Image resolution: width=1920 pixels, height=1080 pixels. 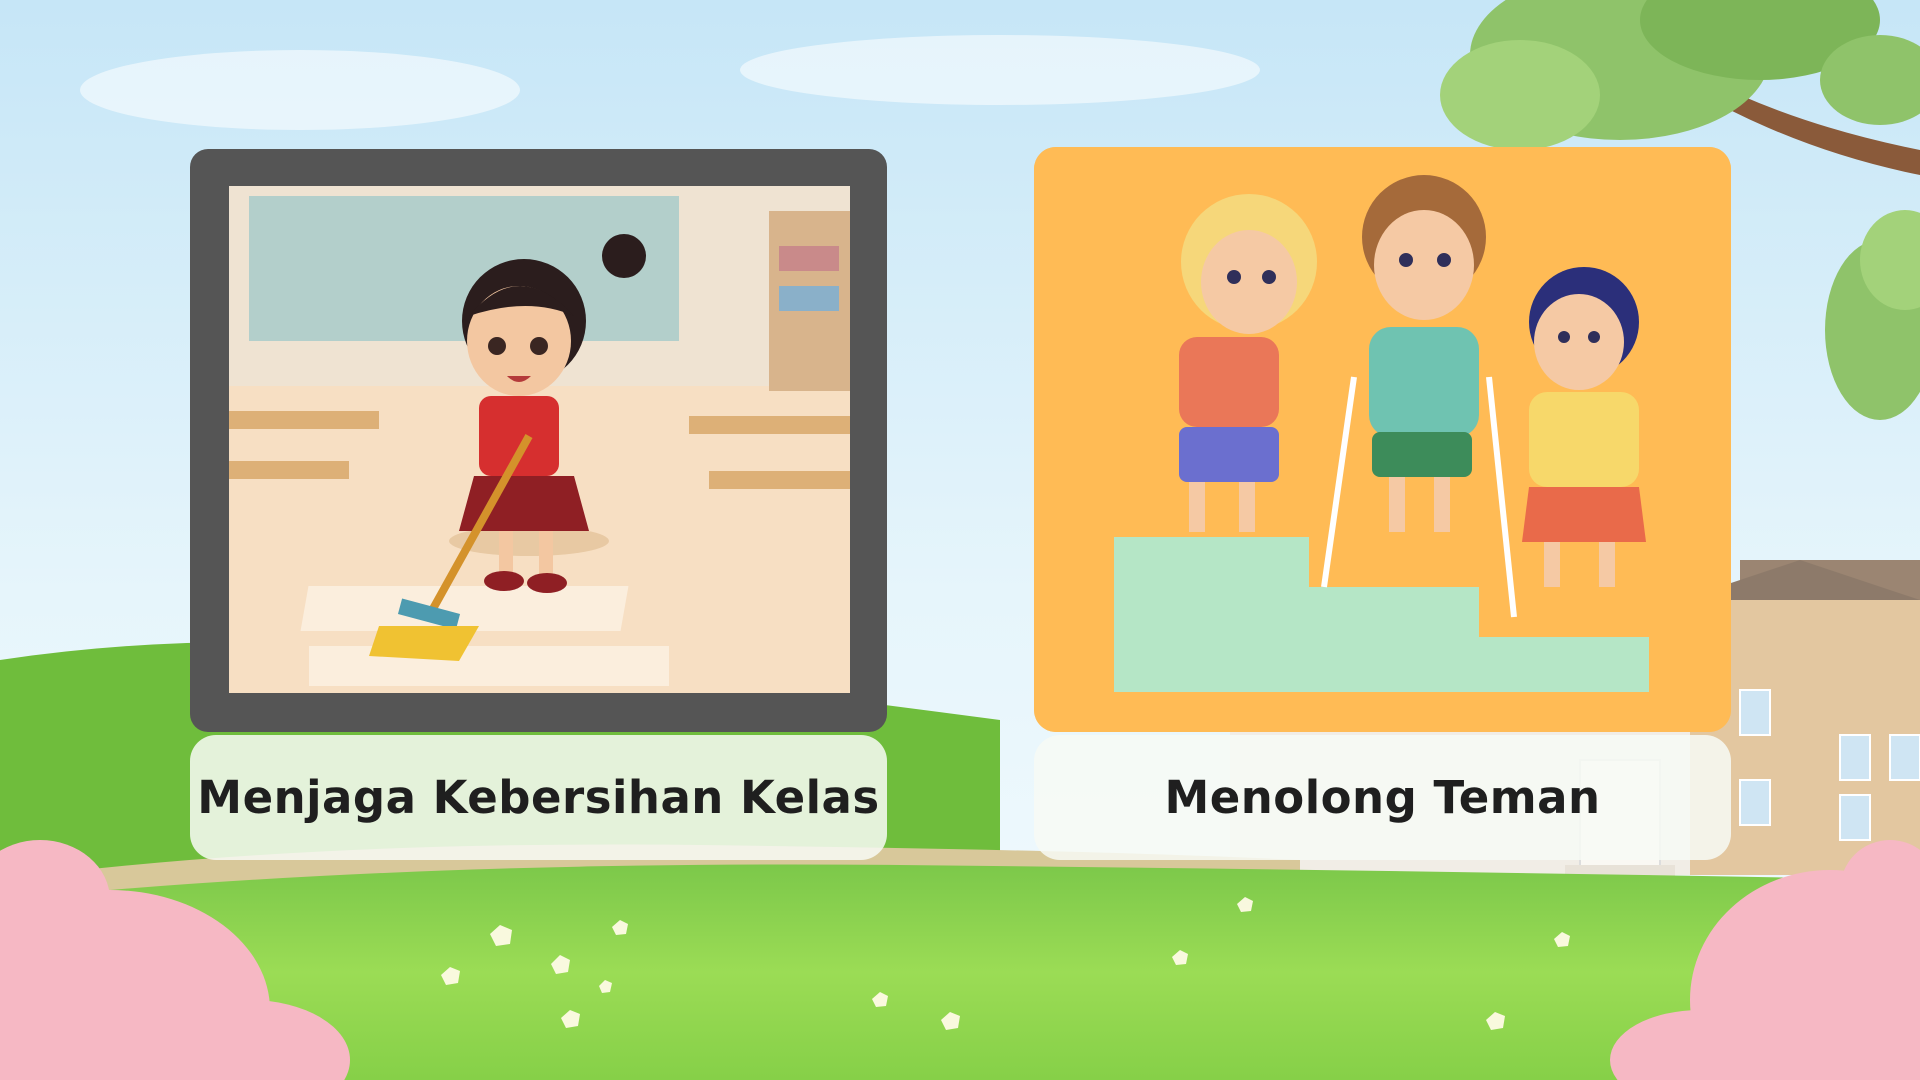 I want to click on left-card-caption: Menjaga Kebersihan Kelas, so click(x=538, y=797).